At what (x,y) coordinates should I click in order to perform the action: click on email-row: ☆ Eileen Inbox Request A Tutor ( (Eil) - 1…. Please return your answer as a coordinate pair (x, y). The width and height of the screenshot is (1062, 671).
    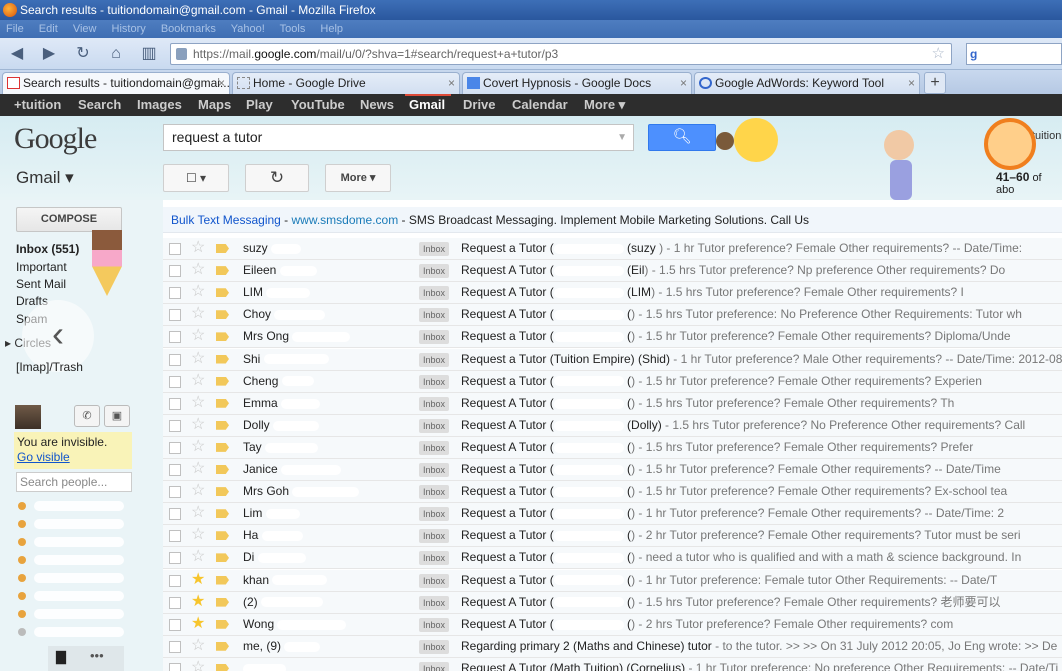
    Looking at the image, I should click on (612, 271).